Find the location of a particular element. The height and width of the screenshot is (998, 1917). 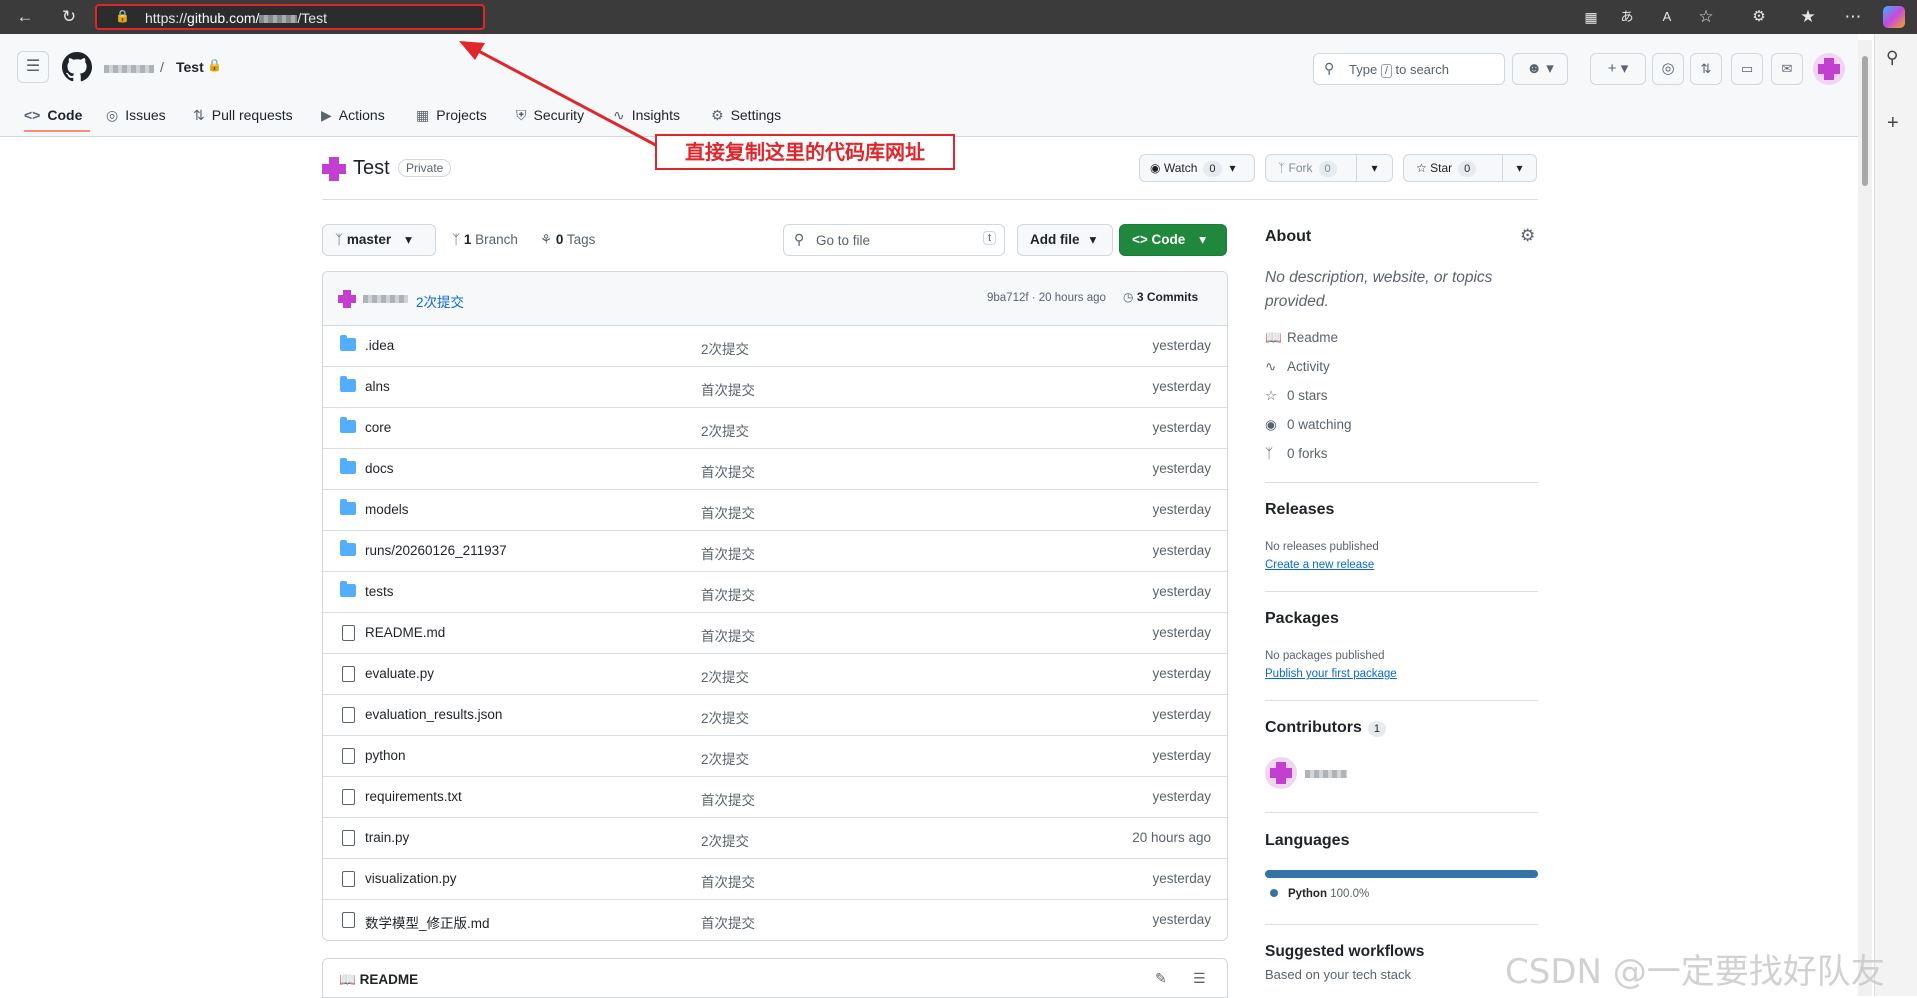

file-name: .idea is located at coordinates (379, 345).